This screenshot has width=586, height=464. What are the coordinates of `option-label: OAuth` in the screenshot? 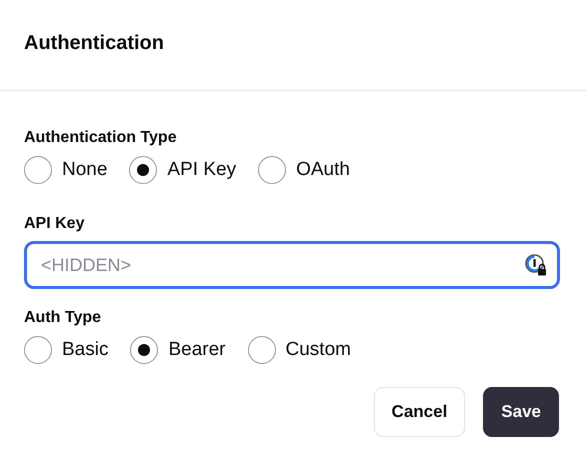 It's located at (323, 170).